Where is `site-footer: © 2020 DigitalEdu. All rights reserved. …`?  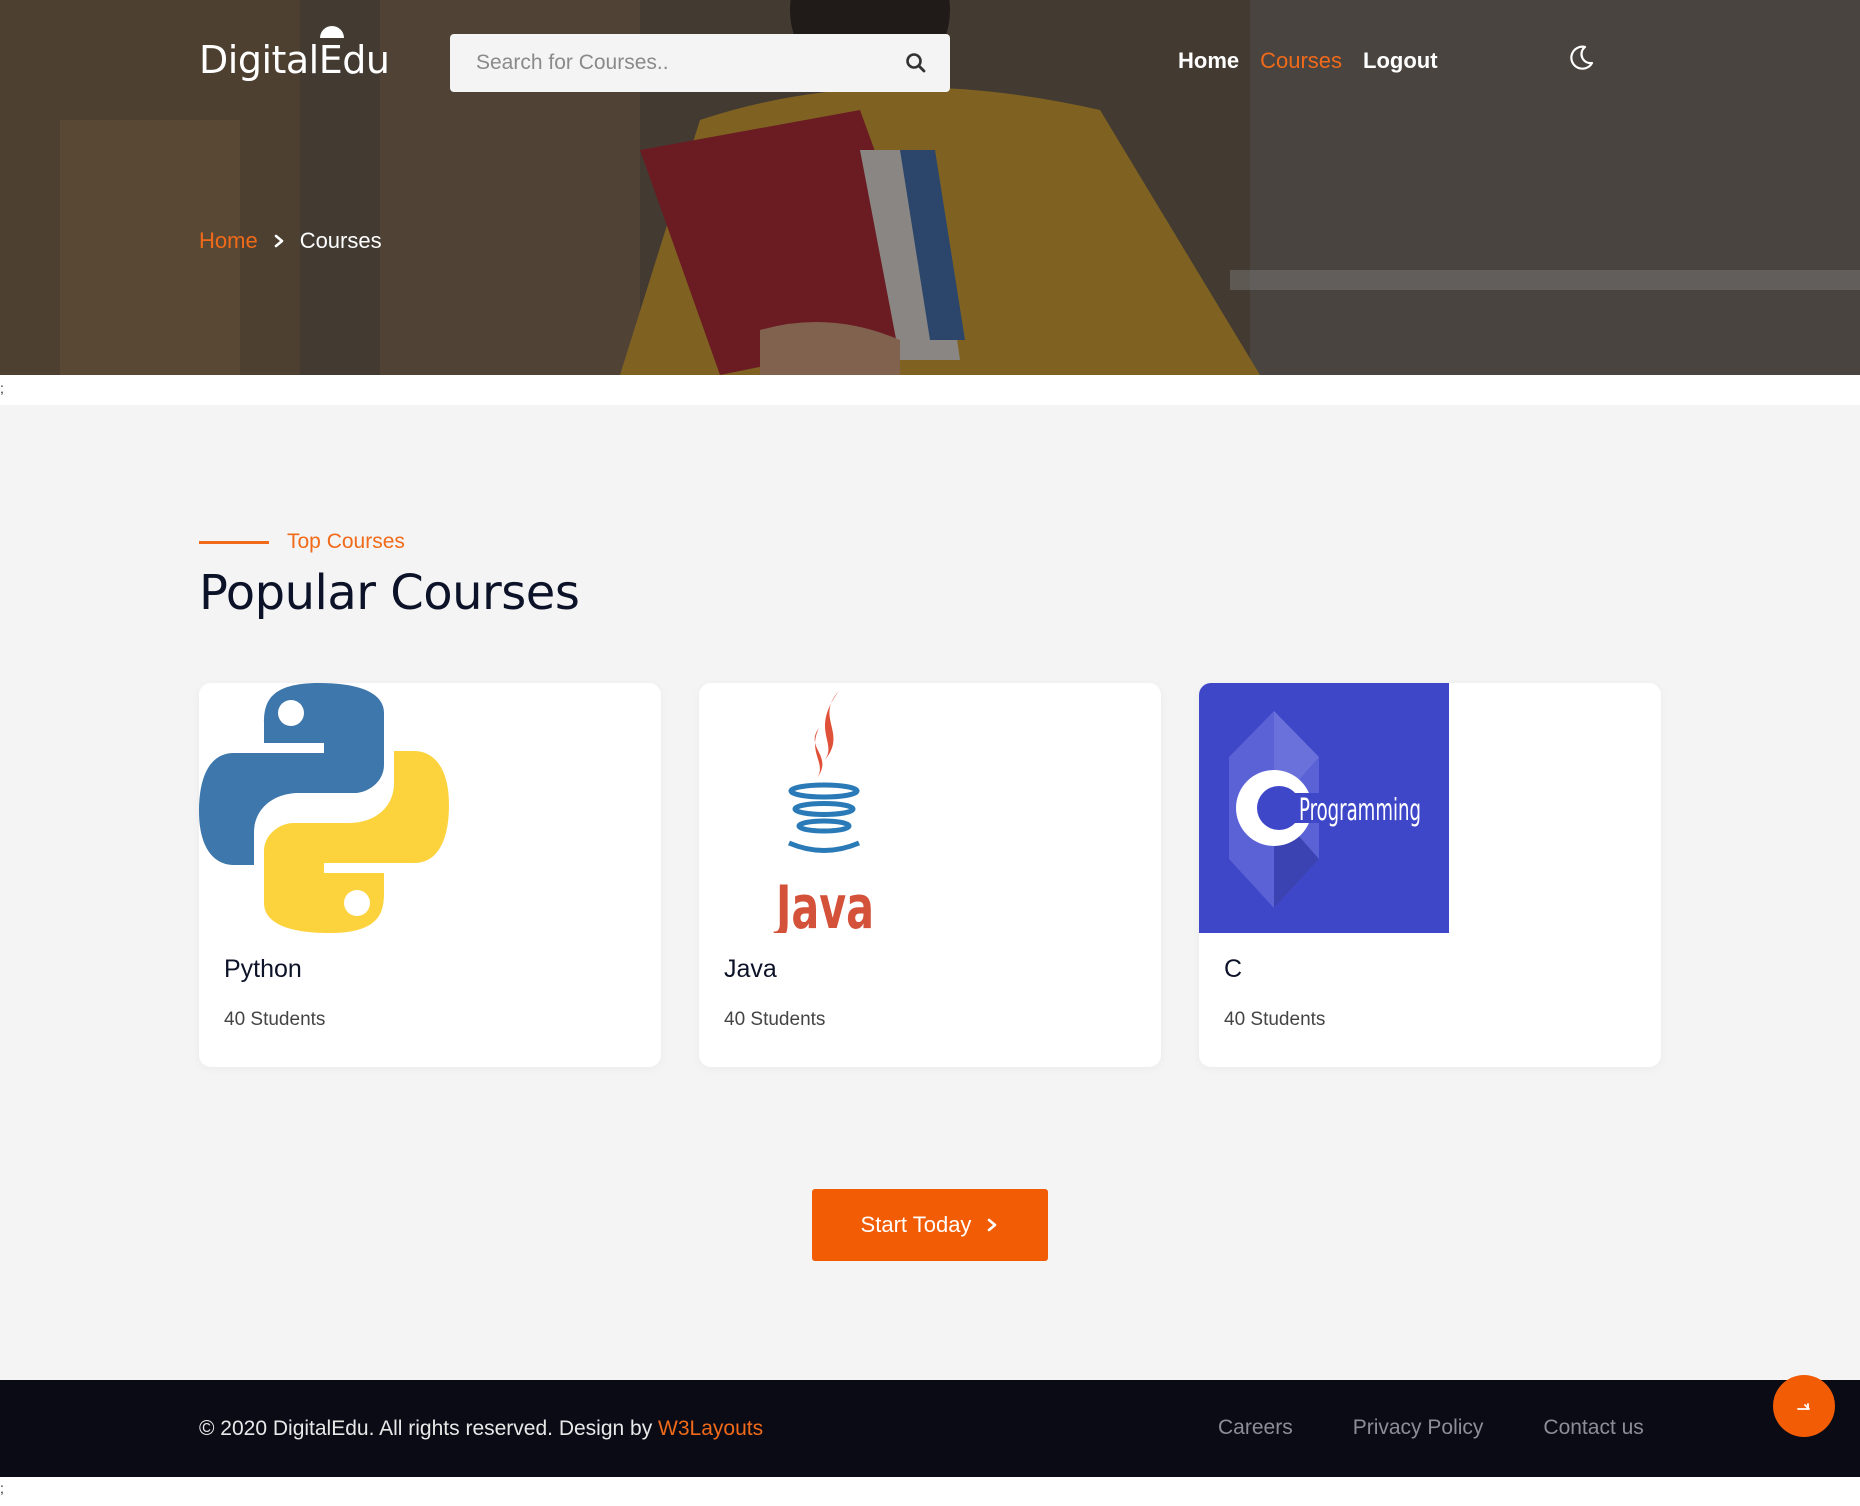 site-footer: © 2020 DigitalEdu. All rights reserved. … is located at coordinates (930, 1426).